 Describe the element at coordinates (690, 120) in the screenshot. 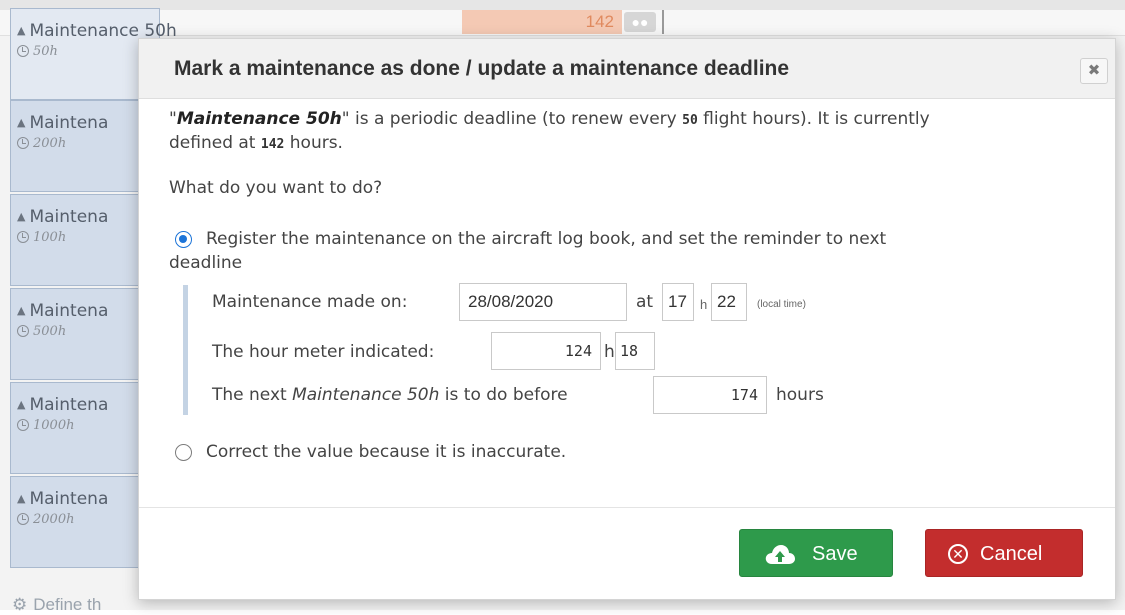

I see `period-value: 50` at that location.